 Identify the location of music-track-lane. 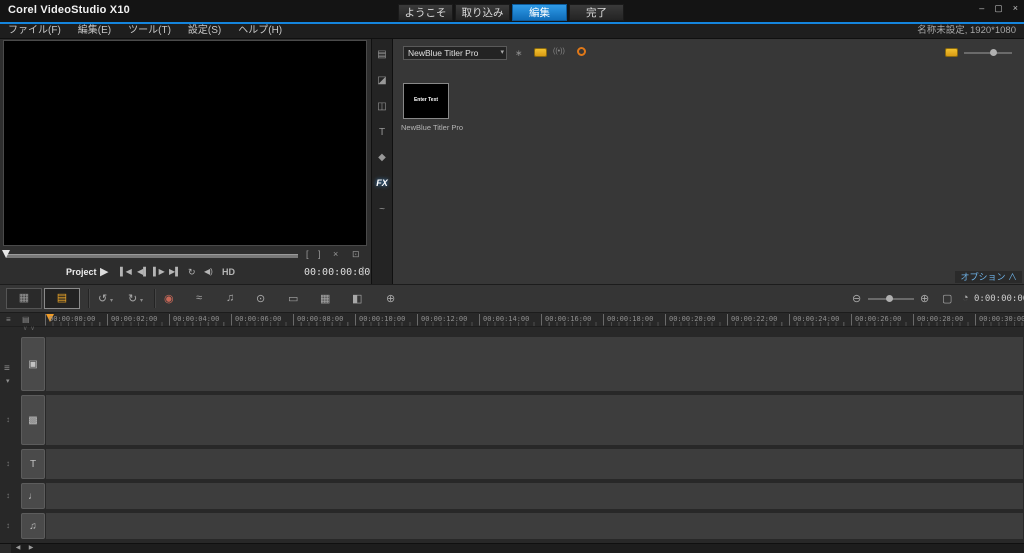
(534, 526).